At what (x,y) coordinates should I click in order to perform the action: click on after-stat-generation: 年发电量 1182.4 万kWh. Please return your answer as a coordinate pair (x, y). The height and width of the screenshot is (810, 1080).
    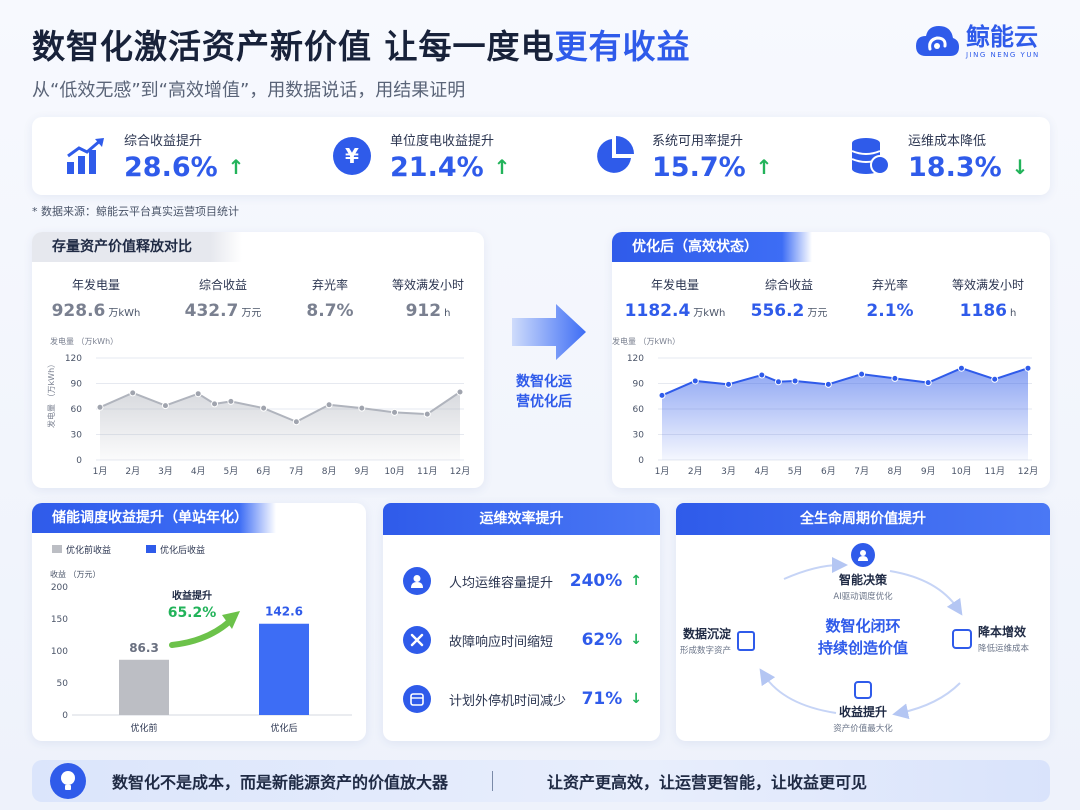
    Looking at the image, I should click on (675, 298).